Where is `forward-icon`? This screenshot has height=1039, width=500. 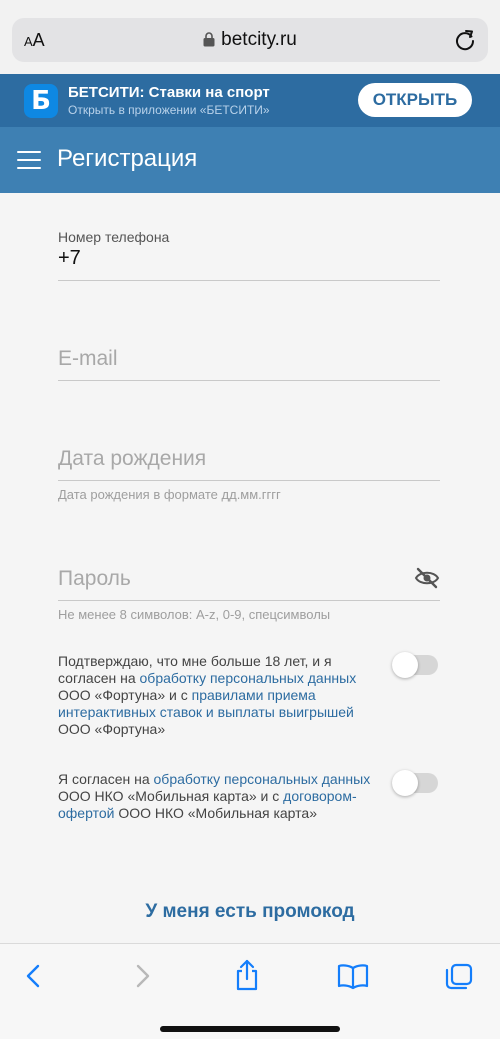
forward-icon is located at coordinates (142, 978).